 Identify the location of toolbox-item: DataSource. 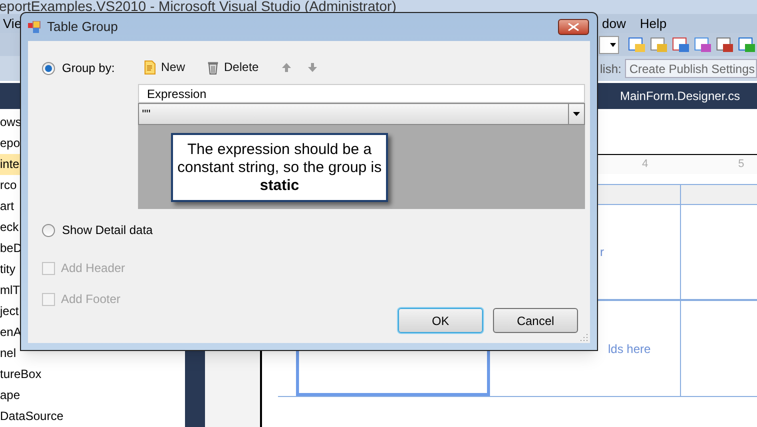
(32, 416).